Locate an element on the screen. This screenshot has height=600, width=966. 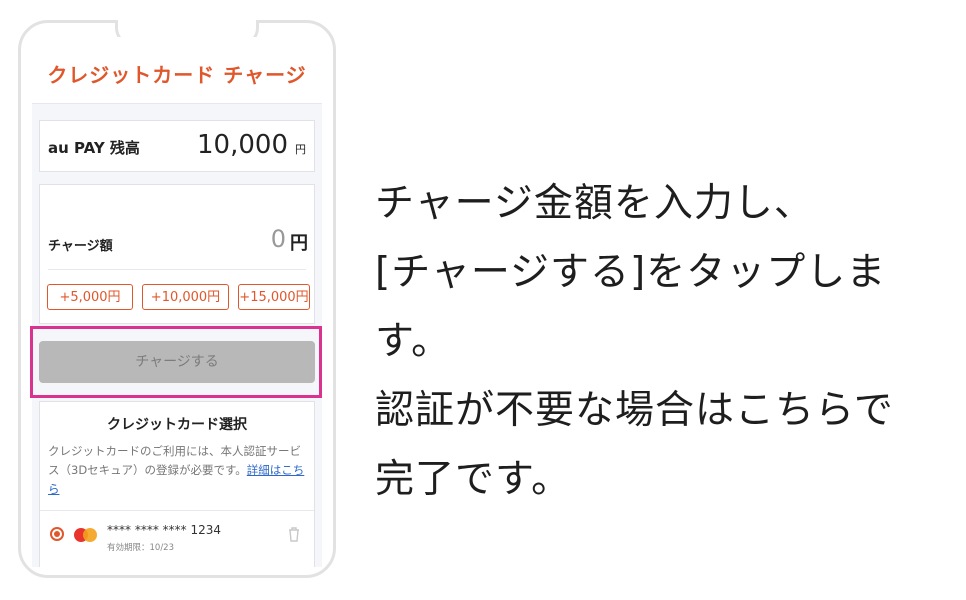
page-title: クレジットカード チャージ is located at coordinates (177, 75).